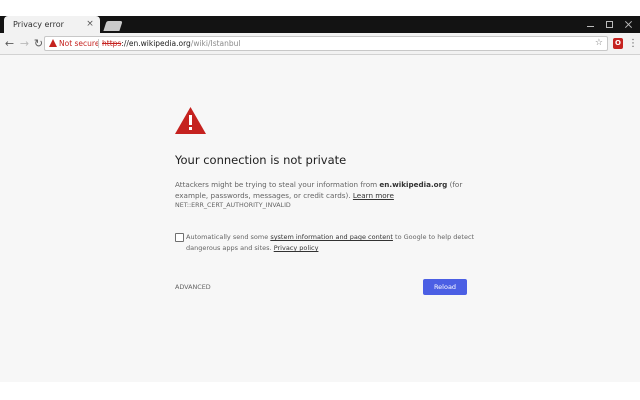 Image resolution: width=640 pixels, height=400 pixels. Describe the element at coordinates (53, 43) in the screenshot. I see `warning-icon` at that location.